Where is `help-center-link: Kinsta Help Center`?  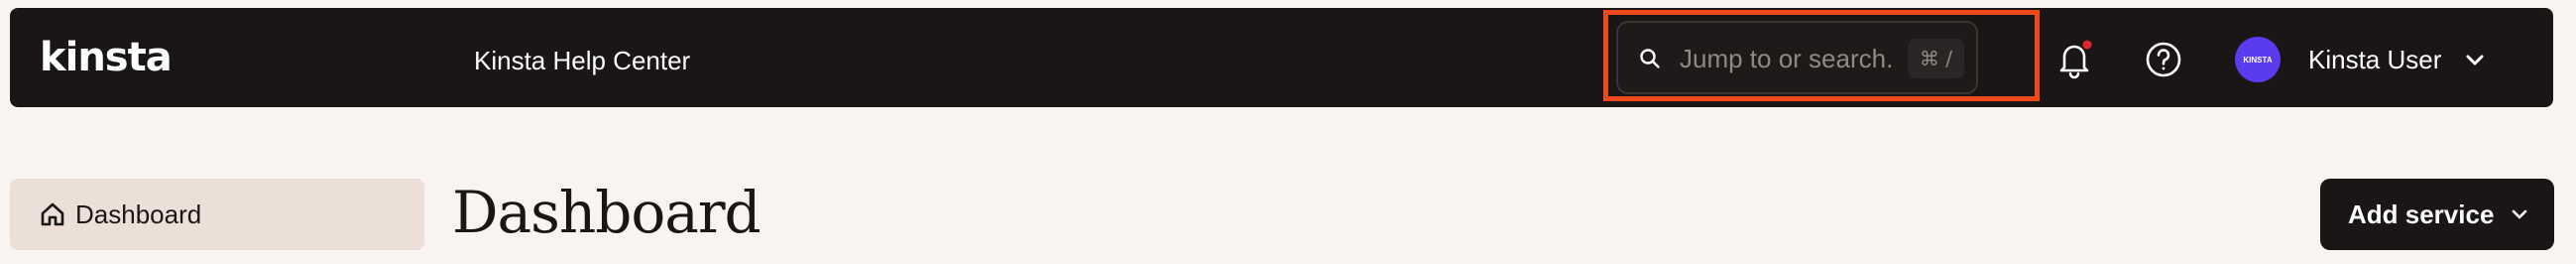 help-center-link: Kinsta Help Center is located at coordinates (582, 60).